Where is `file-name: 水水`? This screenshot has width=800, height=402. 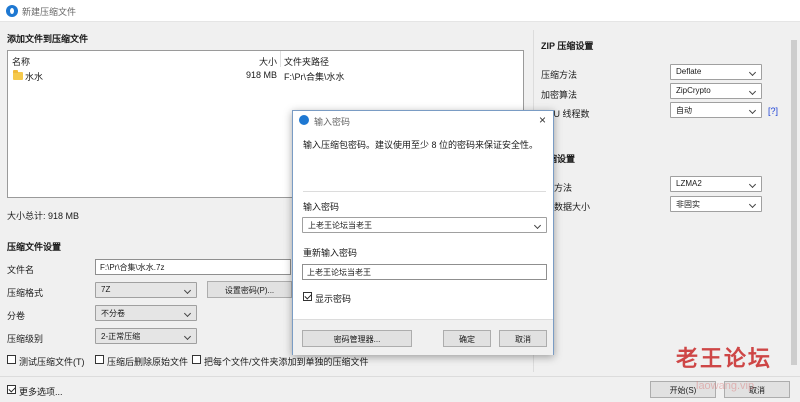 file-name: 水水 is located at coordinates (34, 77).